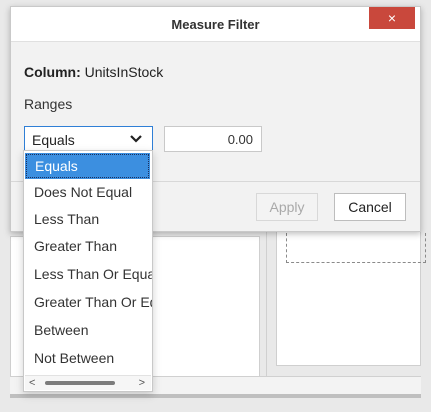  Describe the element at coordinates (52, 72) in the screenshot. I see `column-label: Column:` at that location.